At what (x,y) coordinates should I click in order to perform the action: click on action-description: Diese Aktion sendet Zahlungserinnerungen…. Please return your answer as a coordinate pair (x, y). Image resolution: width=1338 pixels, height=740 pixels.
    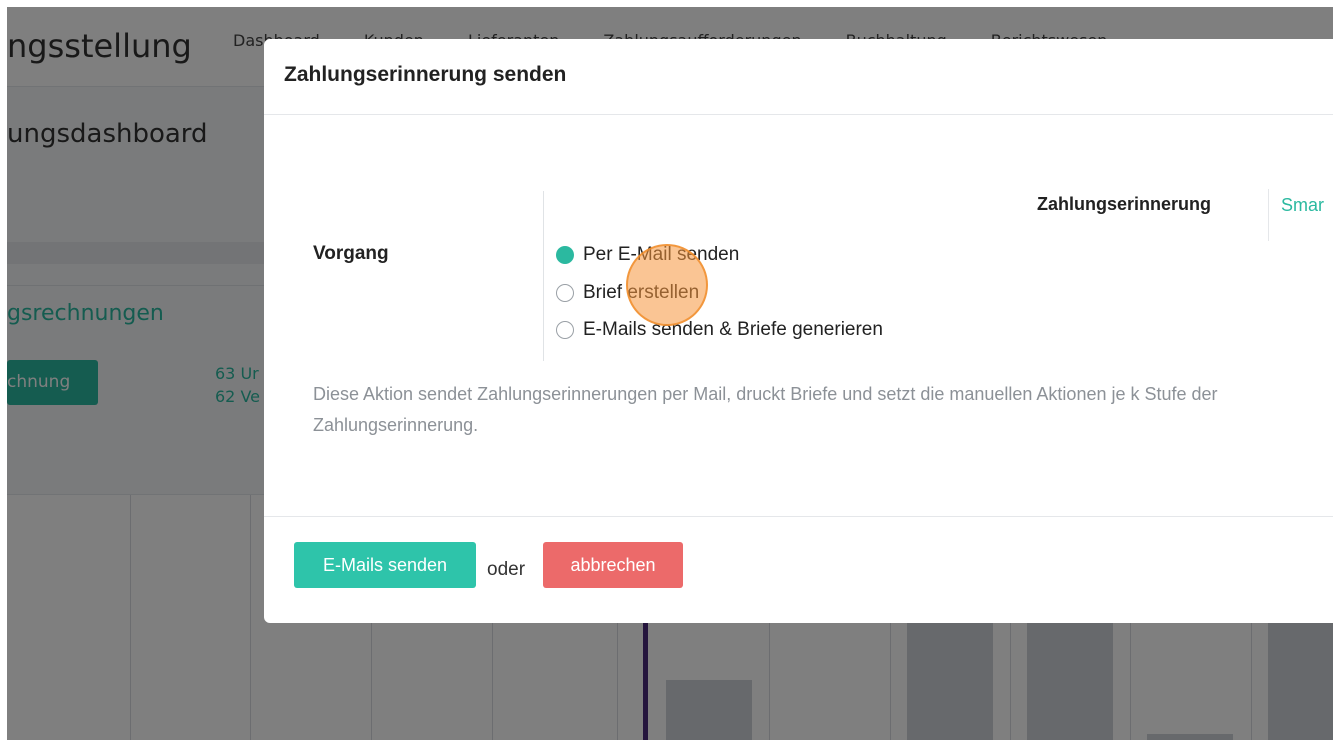
    Looking at the image, I should click on (765, 409).